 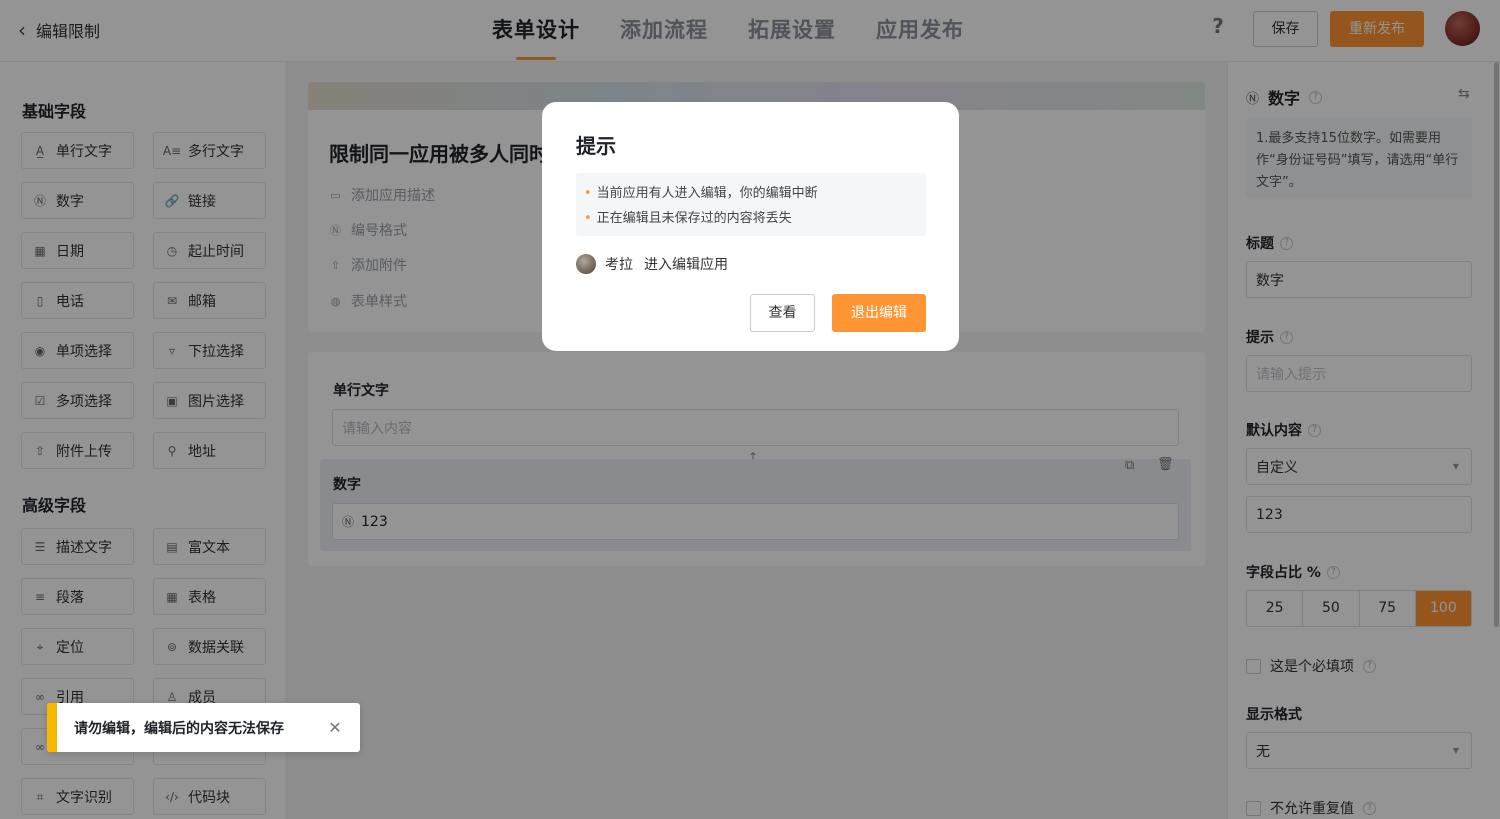 I want to click on user-action: 进入编辑应用, so click(x=686, y=265).